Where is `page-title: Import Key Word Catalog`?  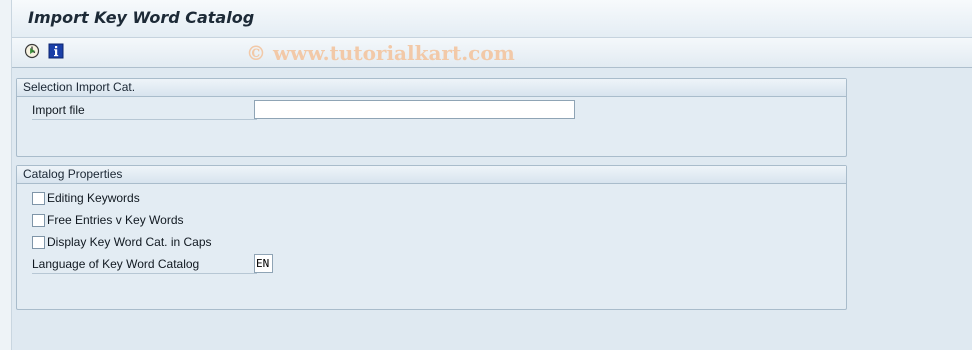
page-title: Import Key Word Catalog is located at coordinates (141, 17).